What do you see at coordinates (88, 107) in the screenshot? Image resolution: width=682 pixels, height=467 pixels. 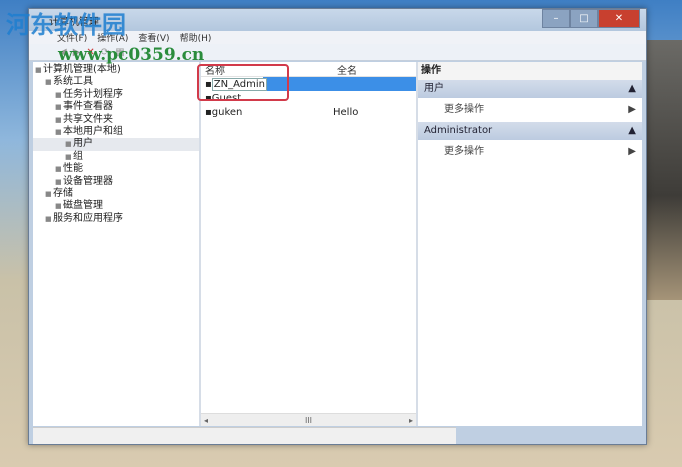 I see `tree-item-label: 事件查看器` at bounding box center [88, 107].